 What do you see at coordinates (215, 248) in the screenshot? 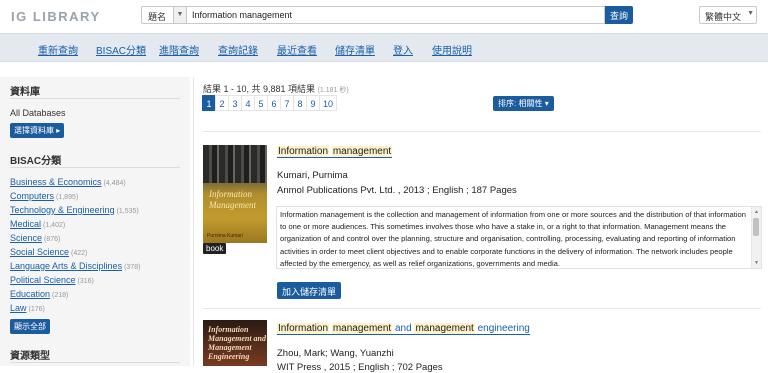
I see `type-badge: book` at bounding box center [215, 248].